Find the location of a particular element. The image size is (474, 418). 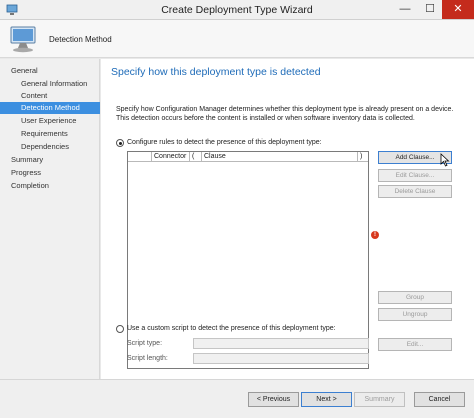

col-select is located at coordinates (140, 157).